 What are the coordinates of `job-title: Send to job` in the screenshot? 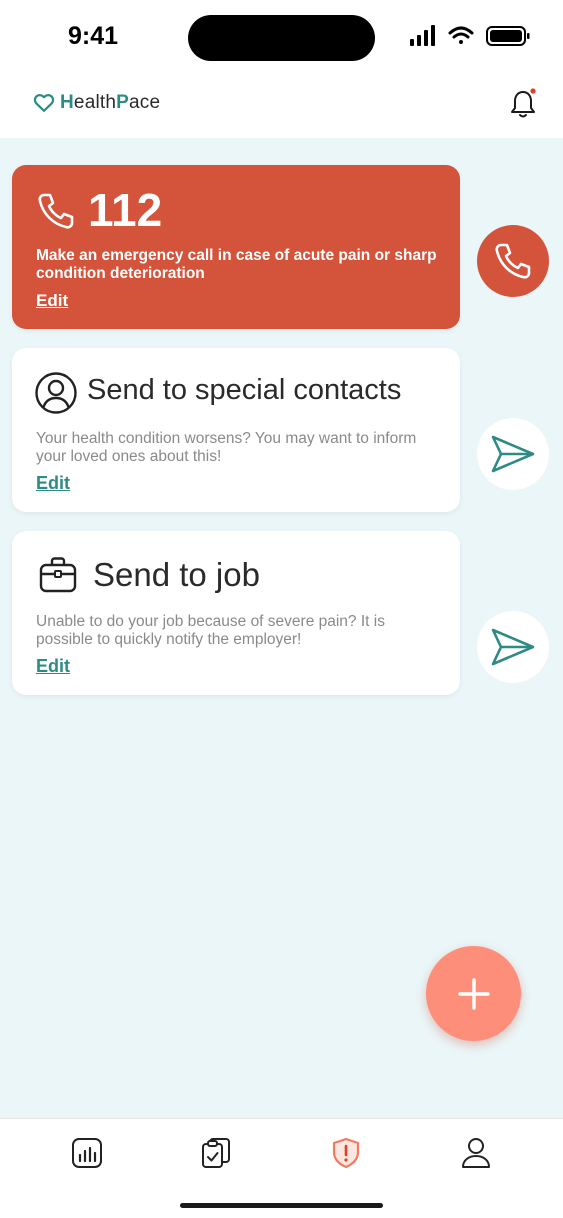 It's located at (176, 574).